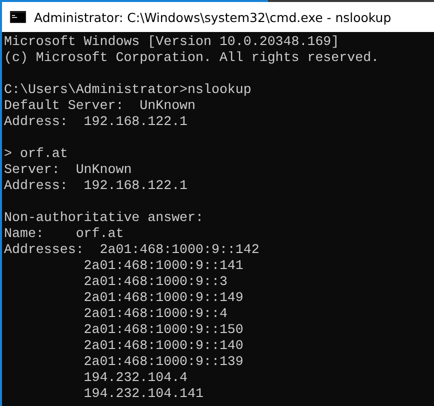  I want to click on console-icon, so click(18, 17).